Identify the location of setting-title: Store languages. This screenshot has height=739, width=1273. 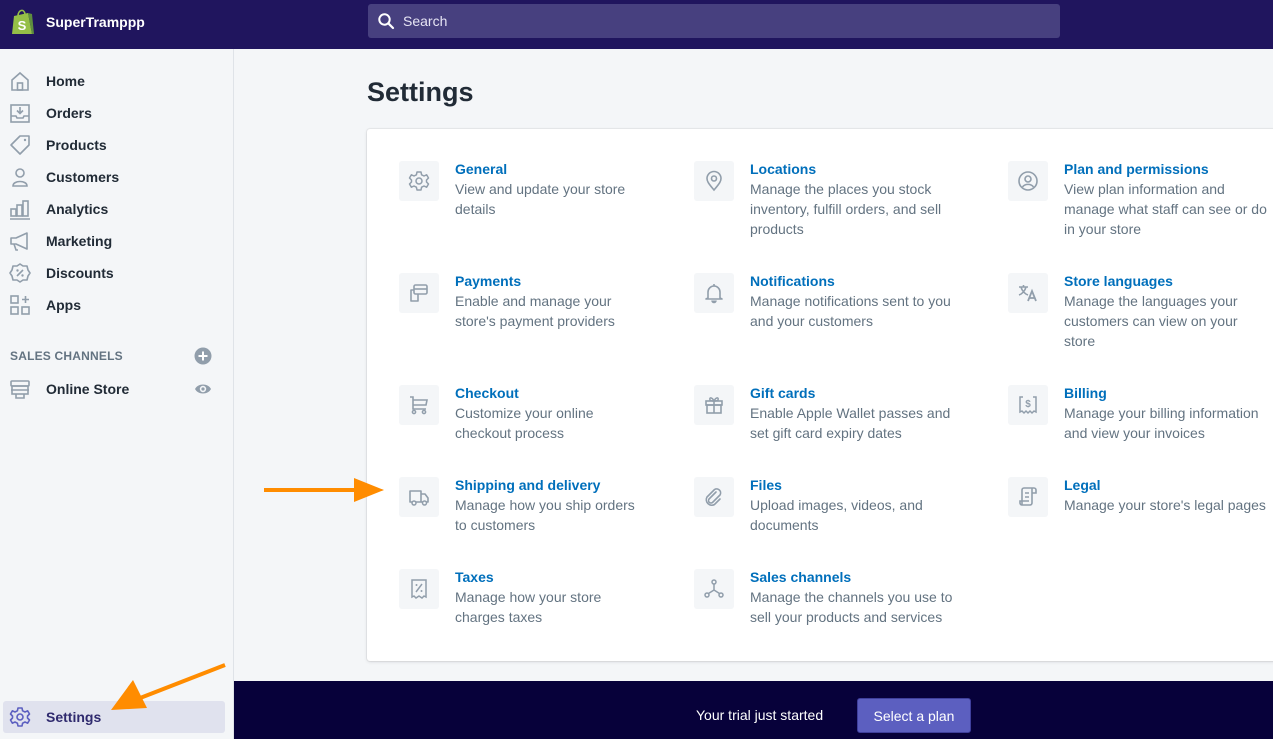
(1151, 281).